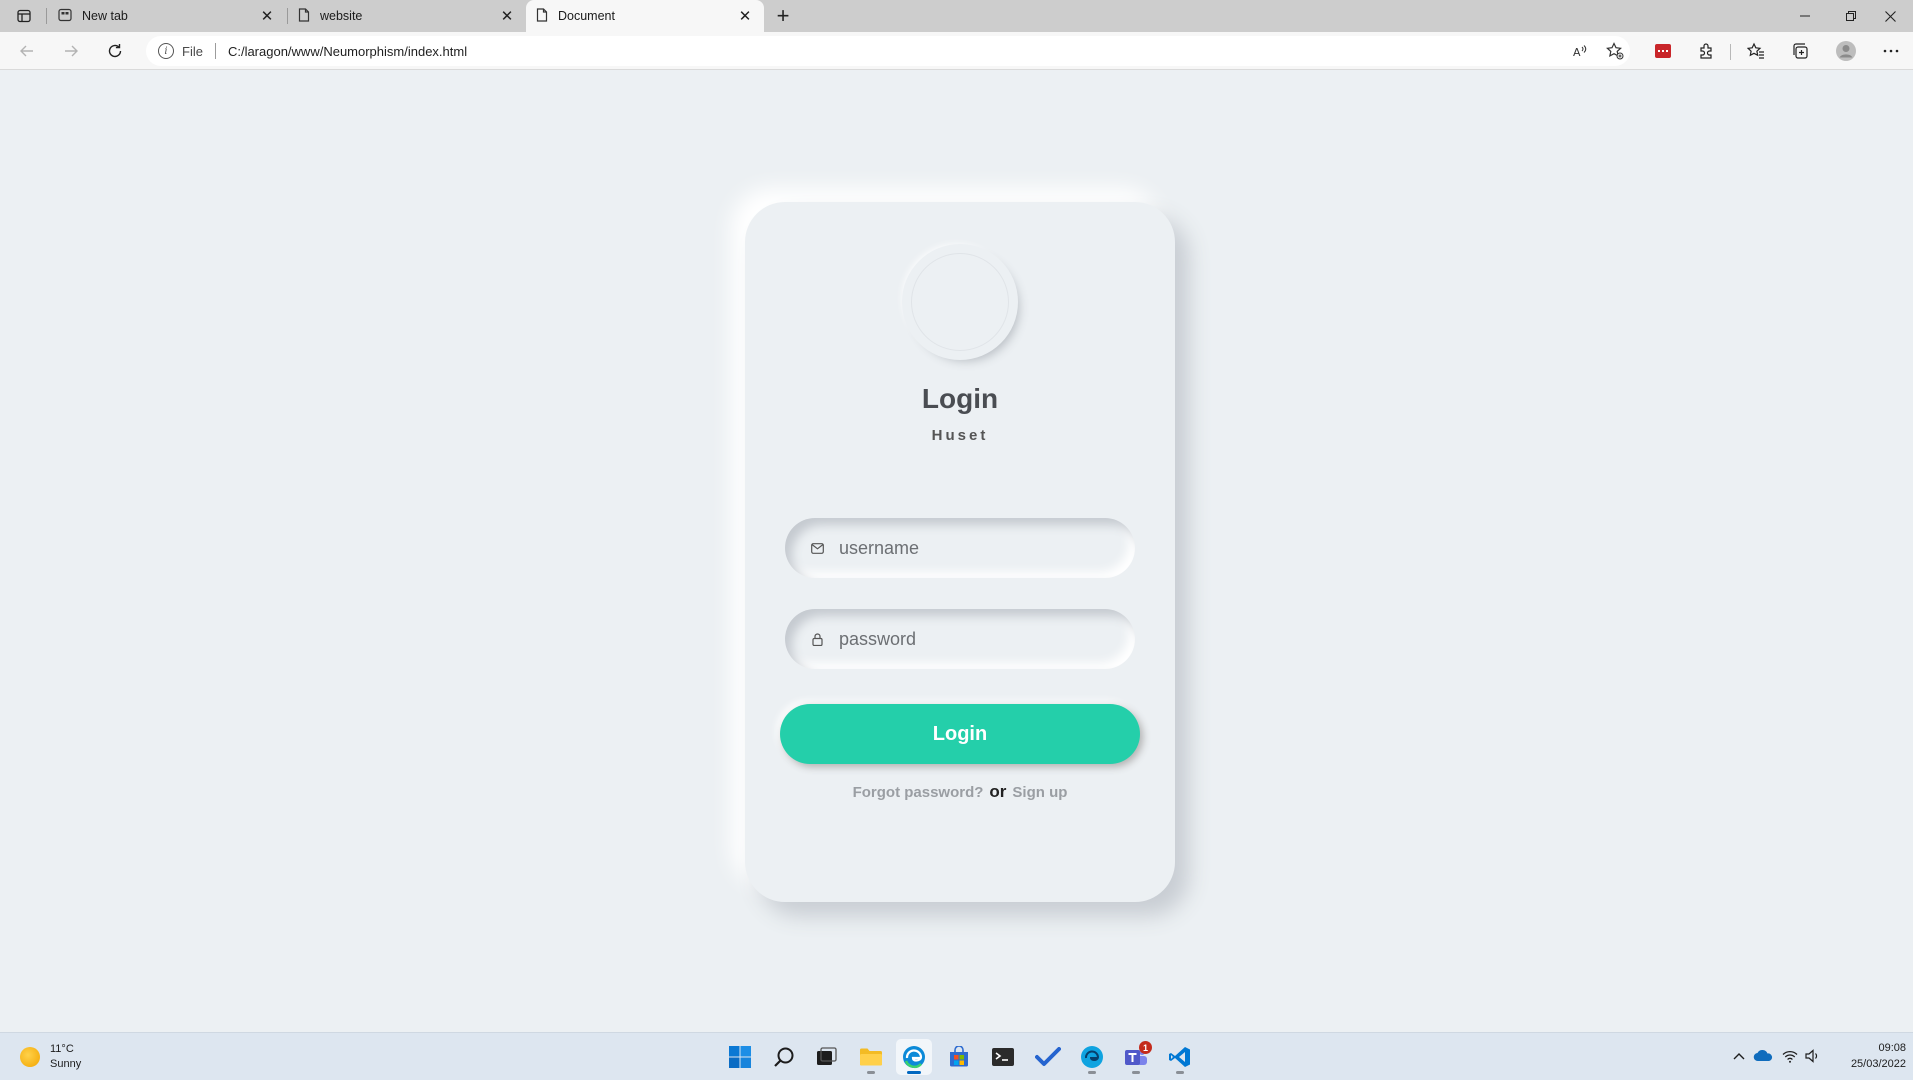 Image resolution: width=1913 pixels, height=1080 pixels. What do you see at coordinates (784, 1057) in the screenshot?
I see `search-icon` at bounding box center [784, 1057].